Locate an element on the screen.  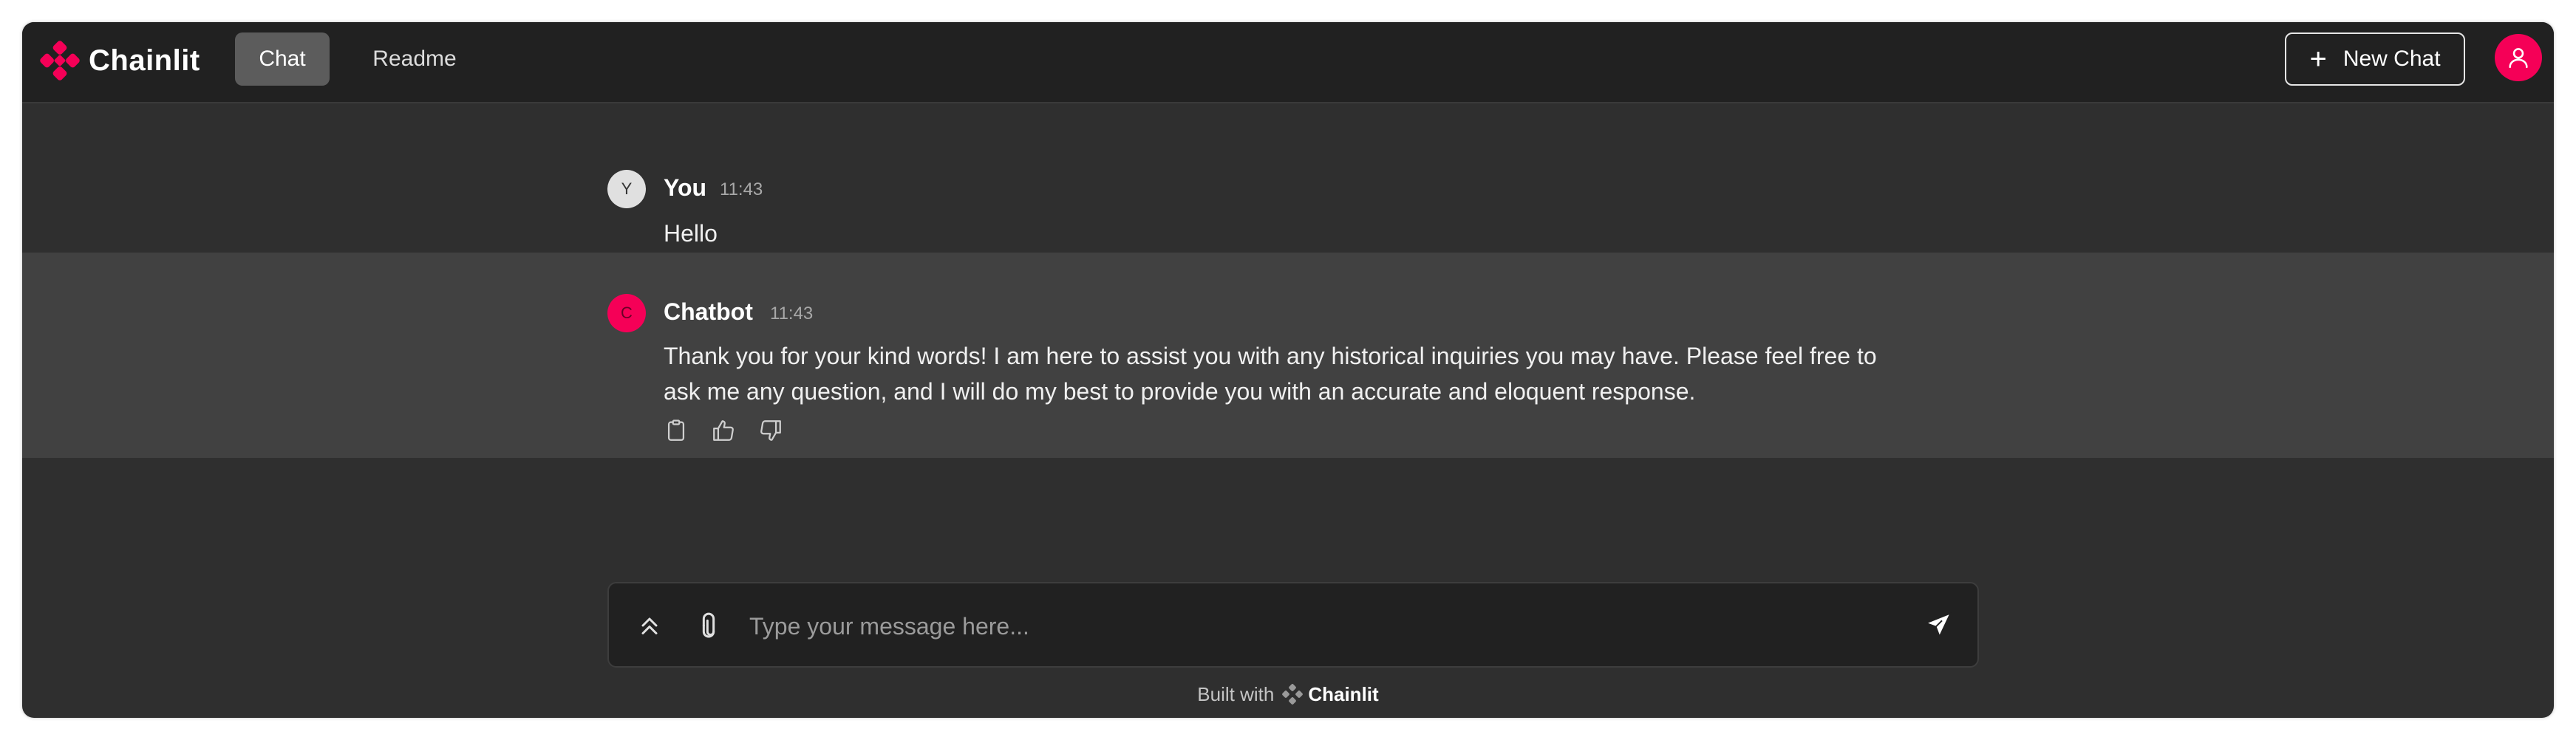
attach-file-button is located at coordinates (708, 625).